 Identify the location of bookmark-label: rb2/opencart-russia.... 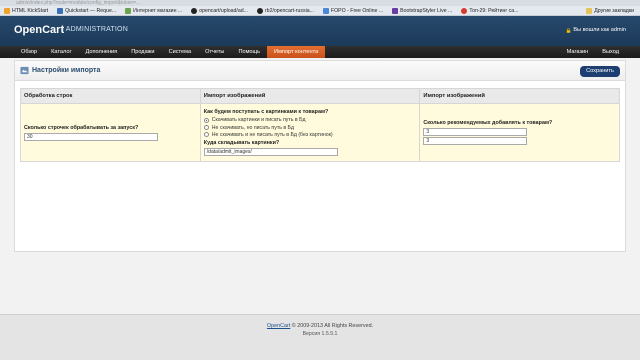
(289, 10).